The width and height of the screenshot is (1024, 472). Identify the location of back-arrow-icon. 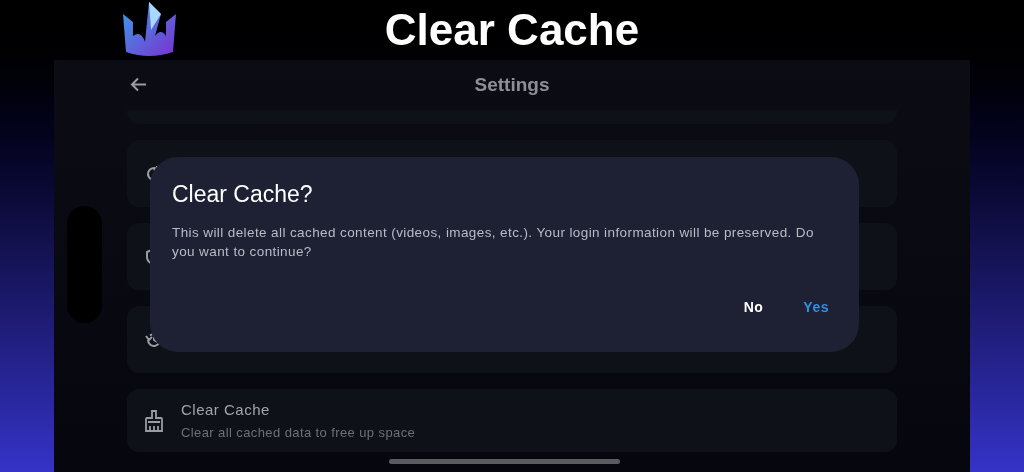
(138, 84).